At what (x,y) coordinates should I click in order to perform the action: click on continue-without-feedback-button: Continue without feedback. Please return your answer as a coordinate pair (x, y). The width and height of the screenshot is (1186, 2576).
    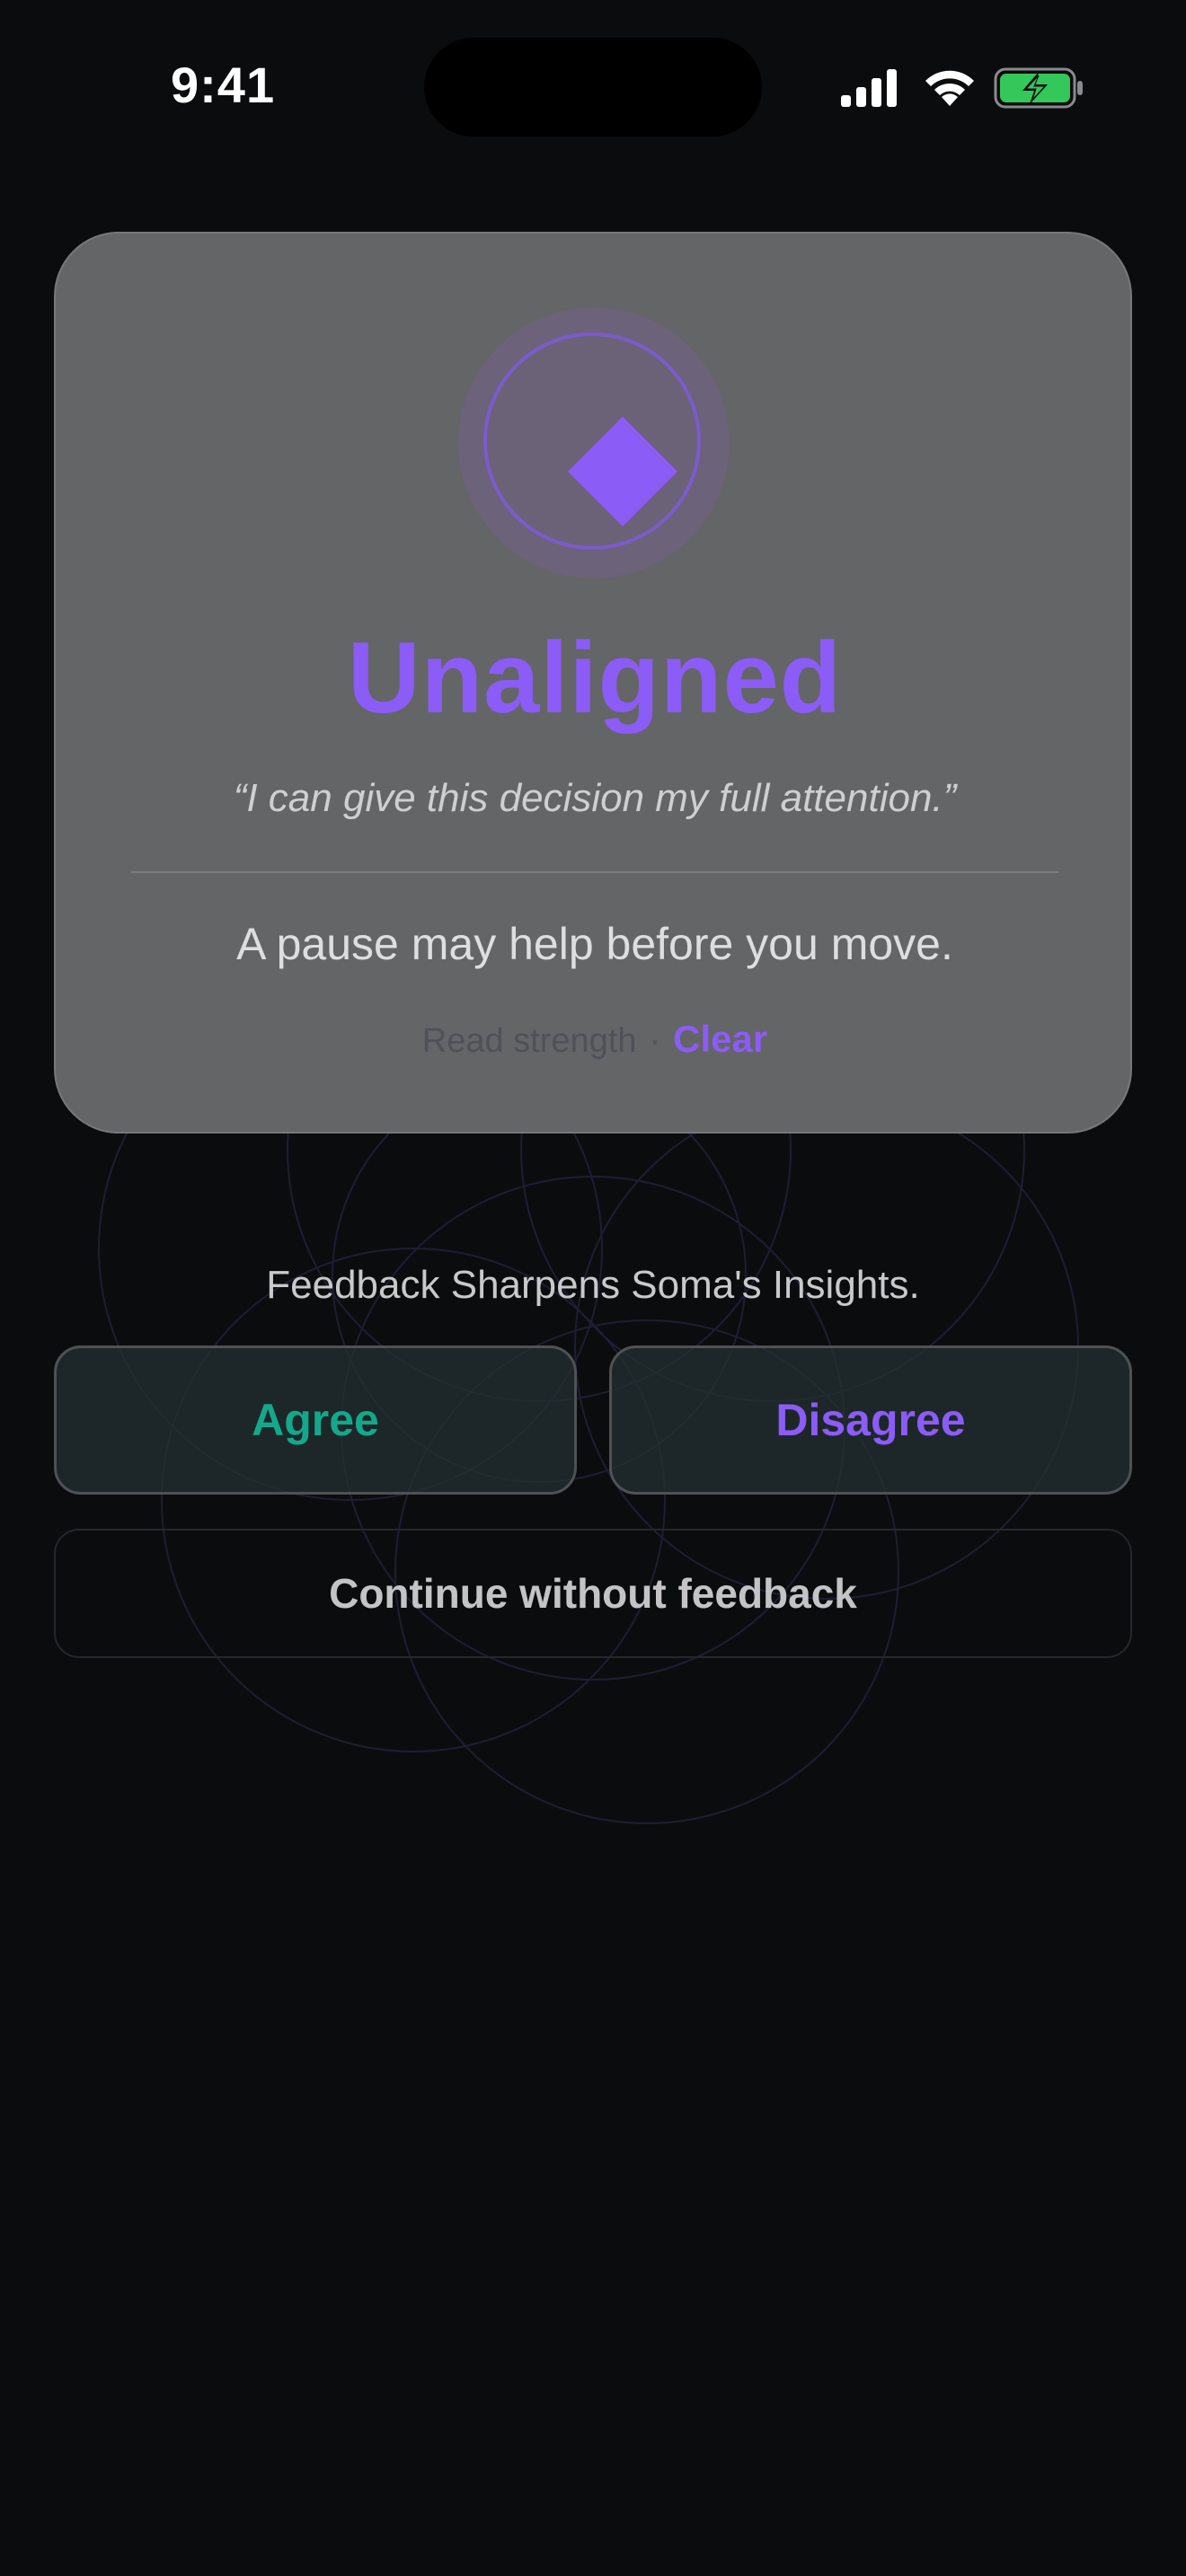
    Looking at the image, I should click on (593, 1593).